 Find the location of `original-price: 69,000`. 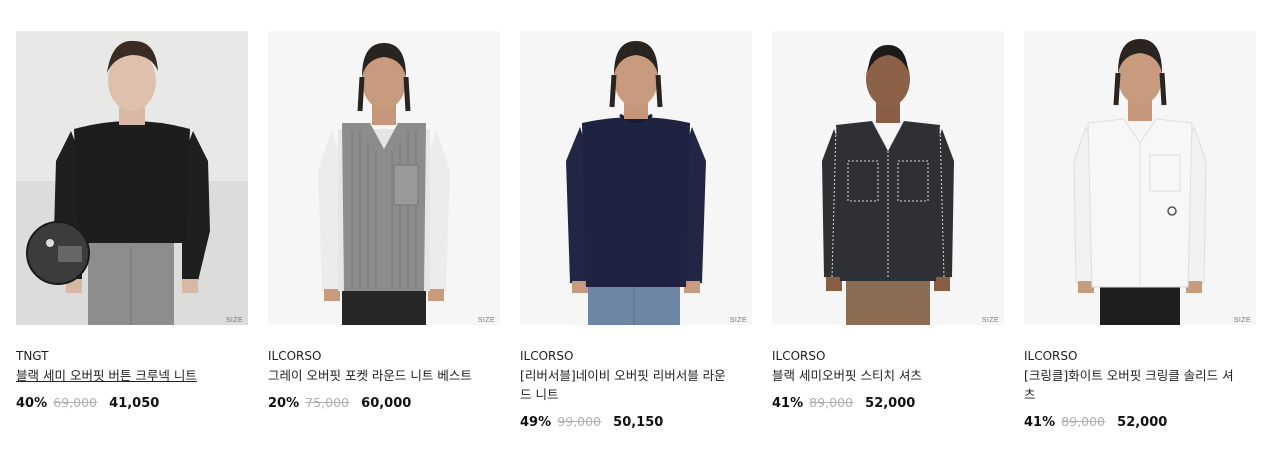

original-price: 69,000 is located at coordinates (75, 402).